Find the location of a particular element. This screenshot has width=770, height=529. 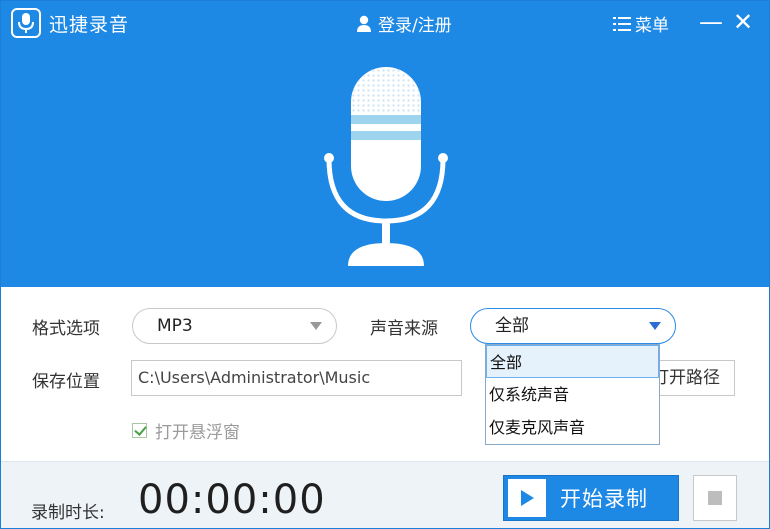

save-location-label: 保存位置 is located at coordinates (66, 382).